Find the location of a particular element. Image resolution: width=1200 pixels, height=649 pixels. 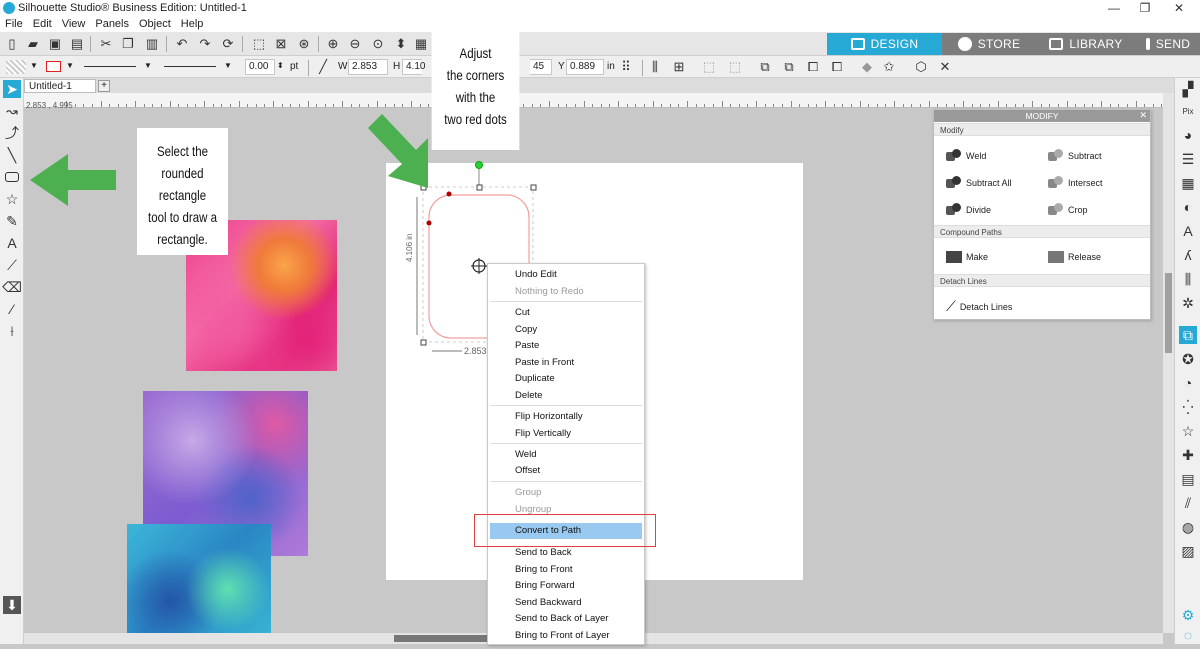

y-input: 0.889 is located at coordinates (585, 67).